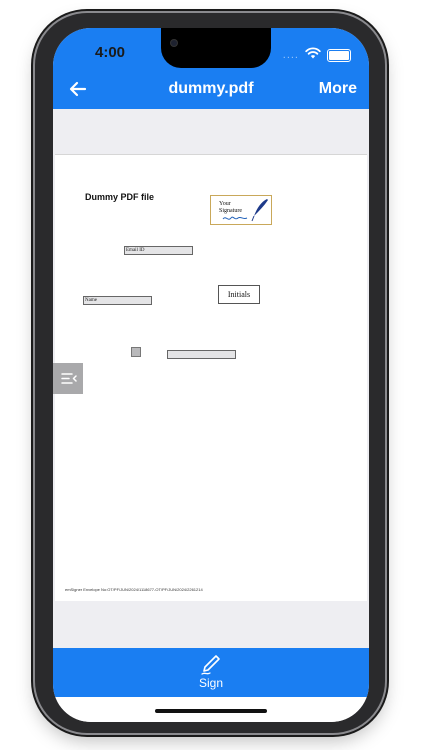 The height and width of the screenshot is (750, 422). What do you see at coordinates (110, 52) in the screenshot?
I see `status-time: 4:00` at bounding box center [110, 52].